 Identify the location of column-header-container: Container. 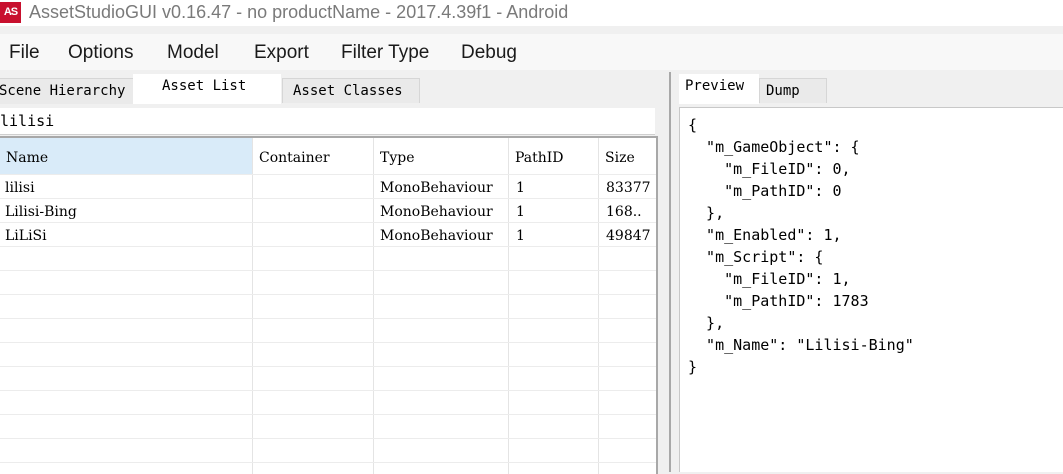
(313, 156).